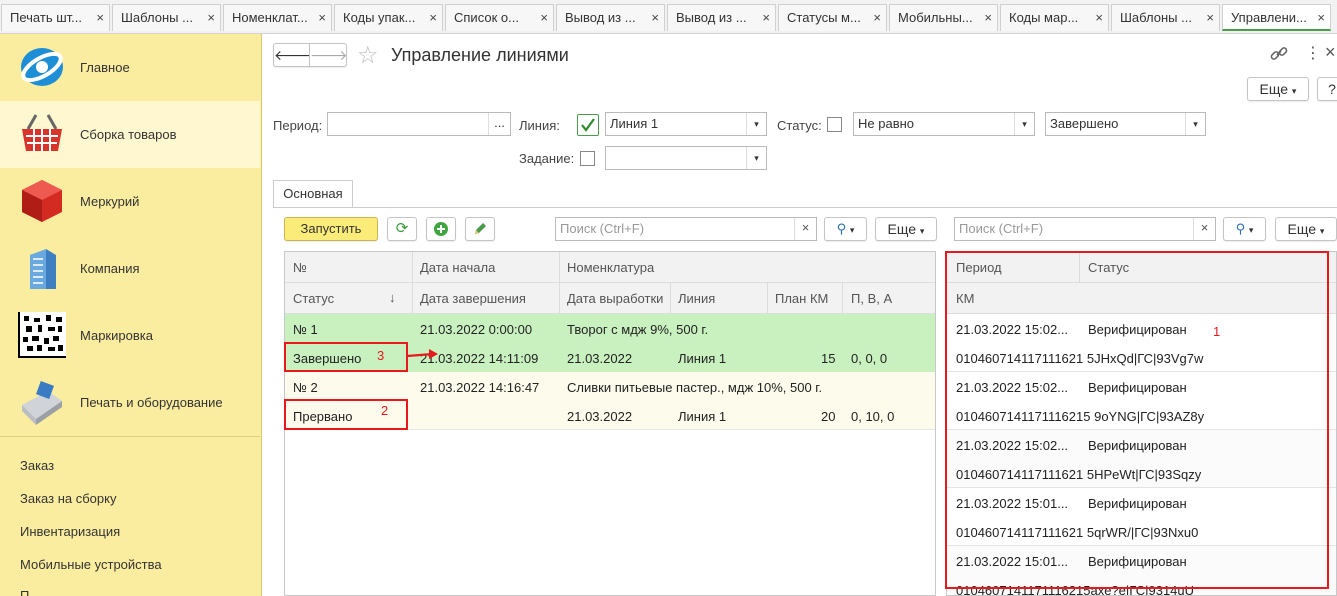 The width and height of the screenshot is (1337, 596). What do you see at coordinates (381, 355) in the screenshot?
I see `annotation-number-3: 3` at bounding box center [381, 355].